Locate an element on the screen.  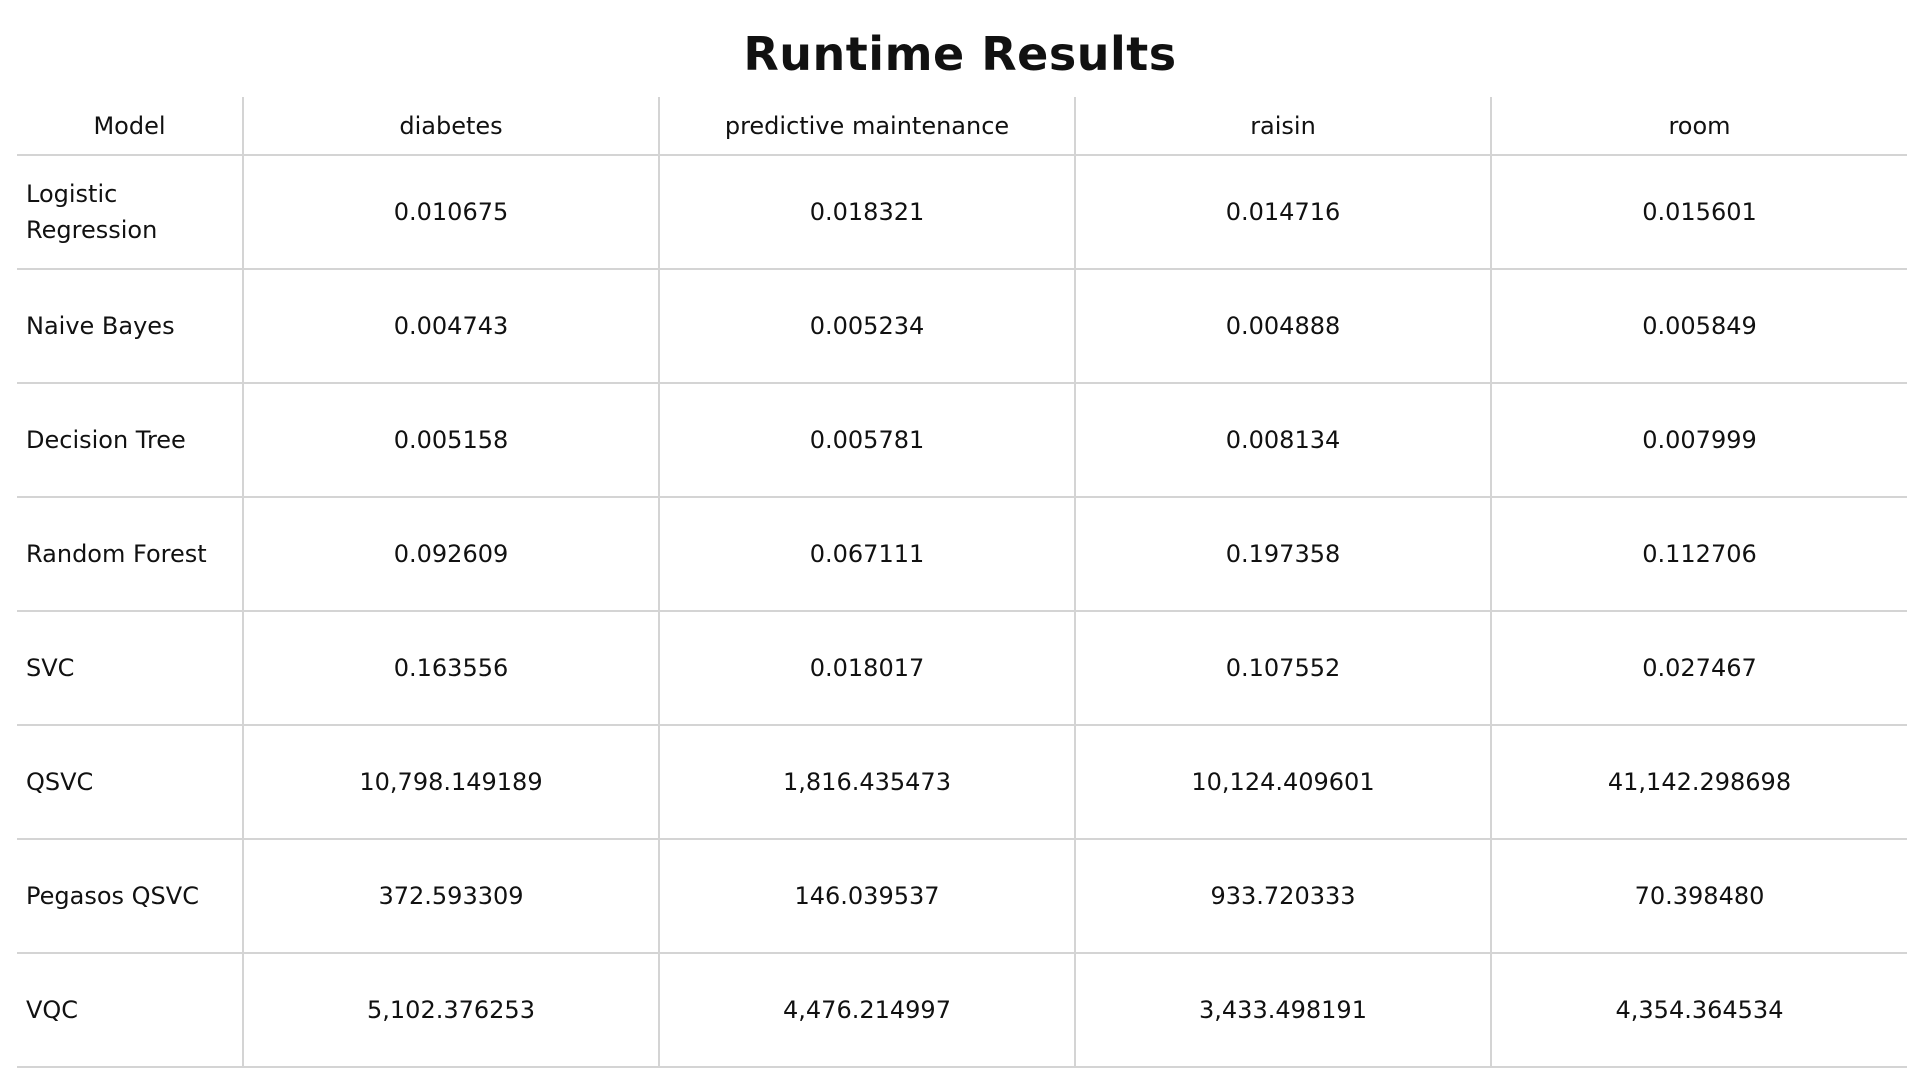
runtime-cell: 4,476.214997 is located at coordinates (866, 1010).